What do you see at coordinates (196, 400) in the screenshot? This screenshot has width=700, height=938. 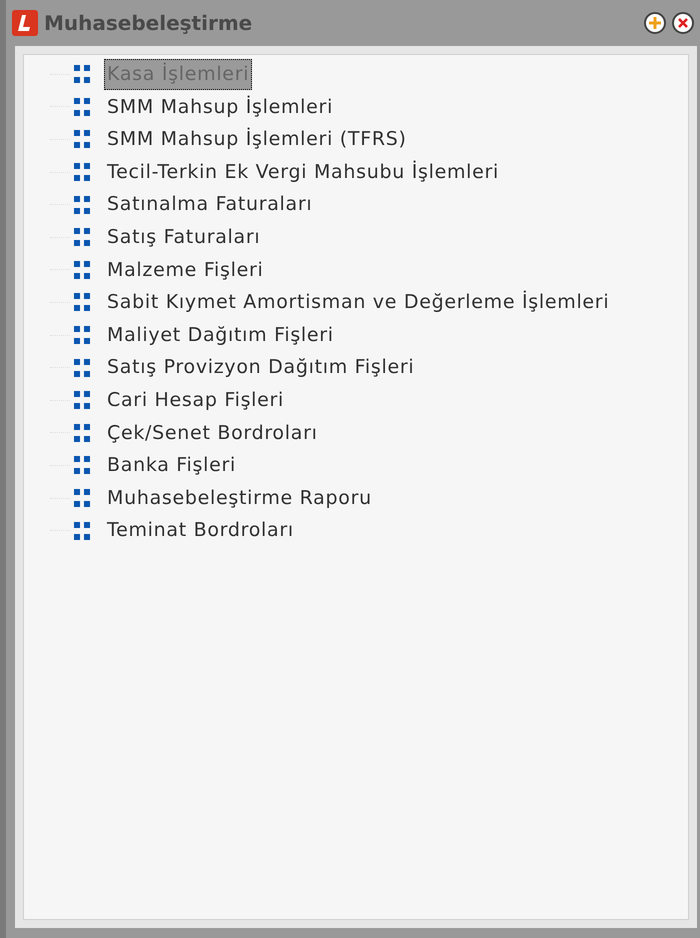 I see `tree-item: Cari Hesap Fişleri` at bounding box center [196, 400].